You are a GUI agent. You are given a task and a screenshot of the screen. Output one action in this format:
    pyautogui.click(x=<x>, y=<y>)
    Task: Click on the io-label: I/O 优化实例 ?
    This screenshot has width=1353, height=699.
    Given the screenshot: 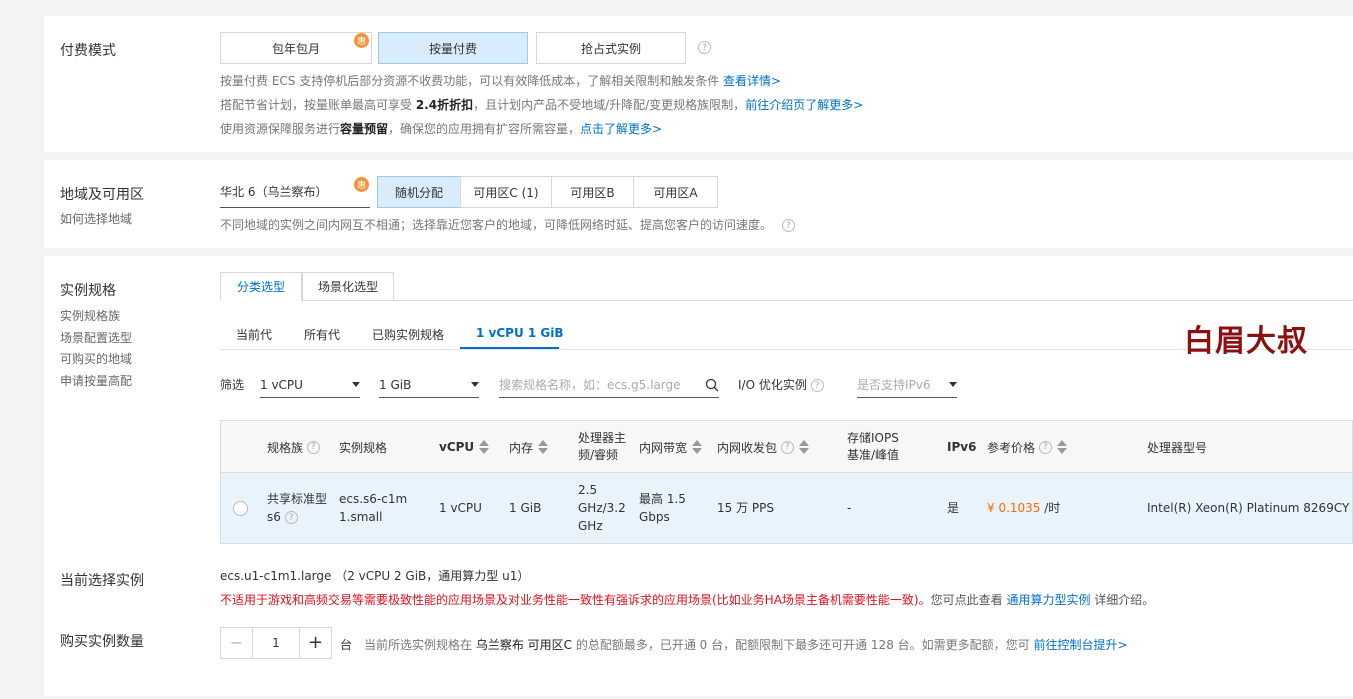 What is the action you would take?
    pyautogui.click(x=781, y=384)
    